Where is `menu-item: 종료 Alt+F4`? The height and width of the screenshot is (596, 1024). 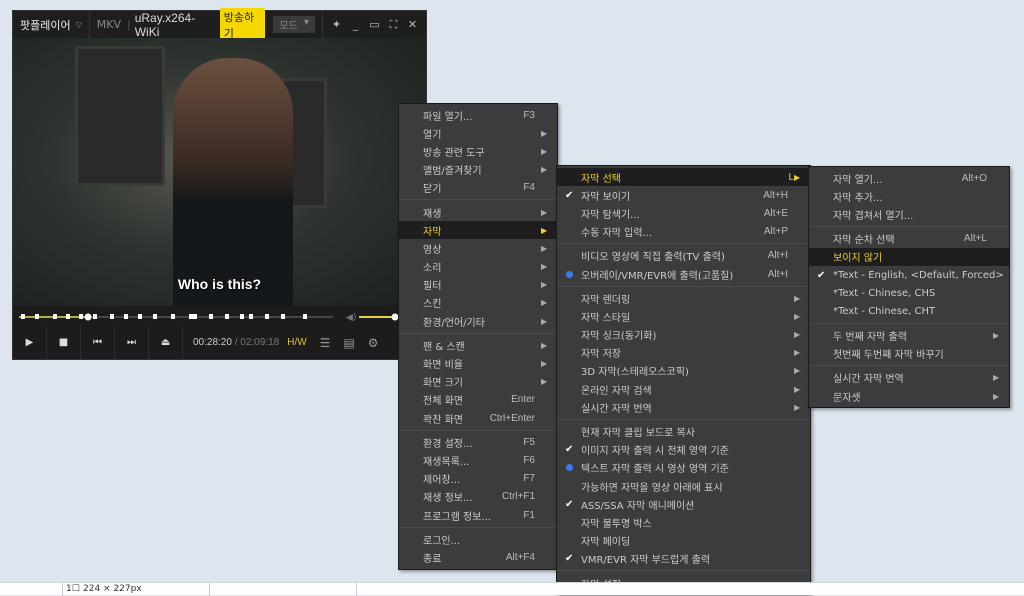
menu-item: 종료 Alt+F4 is located at coordinates (478, 557).